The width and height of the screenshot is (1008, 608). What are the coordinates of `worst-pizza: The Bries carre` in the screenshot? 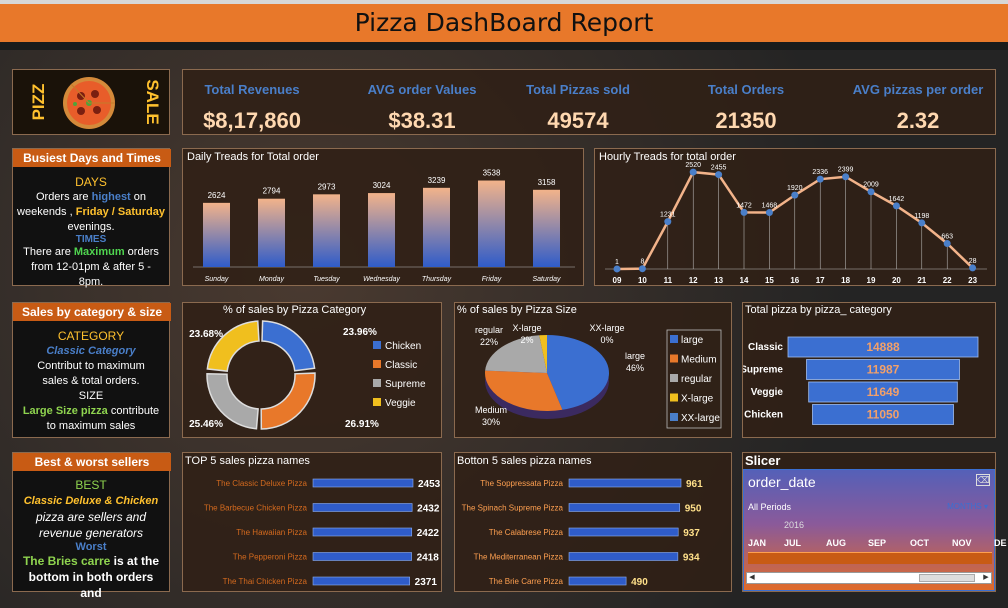 It's located at (66, 561).